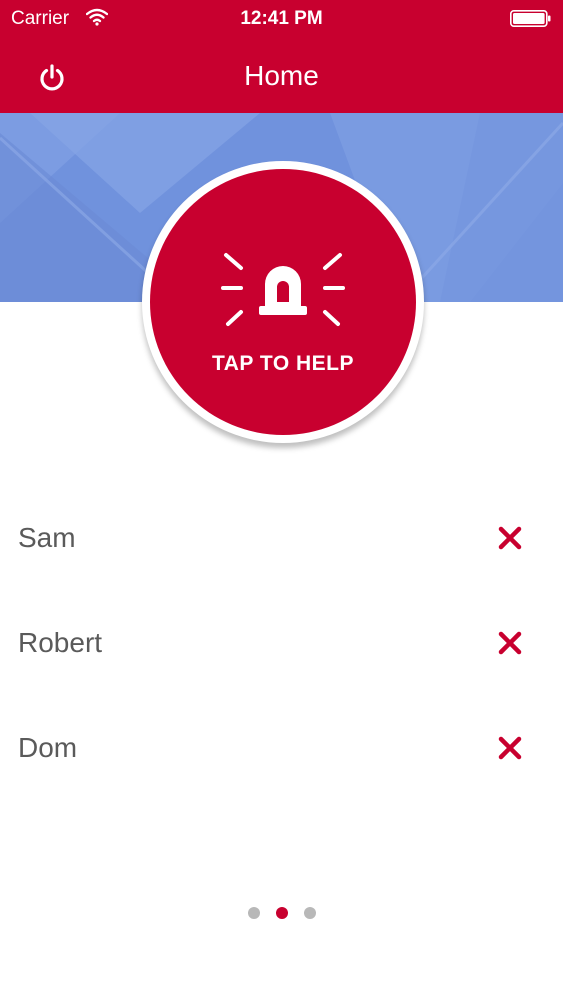 The image size is (563, 1000). I want to click on tap-to-help-button: TAP TO HELP, so click(283, 302).